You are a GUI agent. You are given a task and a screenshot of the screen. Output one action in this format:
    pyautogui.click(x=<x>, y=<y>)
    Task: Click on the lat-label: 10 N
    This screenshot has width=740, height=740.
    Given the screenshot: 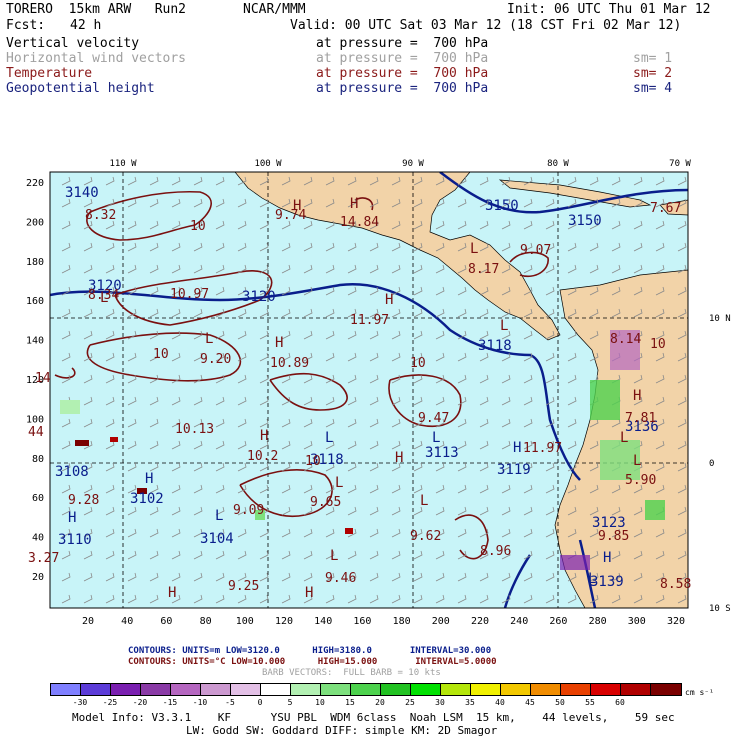 What is the action you would take?
    pyautogui.click(x=720, y=319)
    